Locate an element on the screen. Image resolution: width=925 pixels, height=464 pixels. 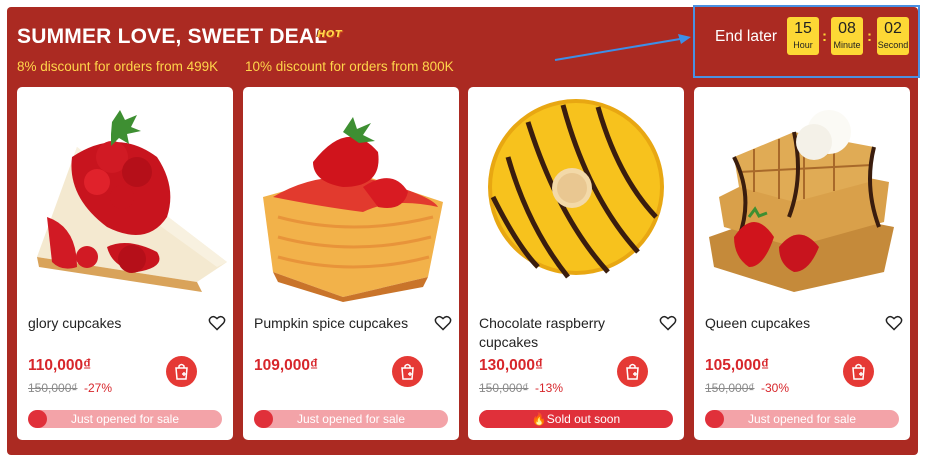
sale-progress-bar: 🔥Sold out soon is located at coordinates (576, 419).